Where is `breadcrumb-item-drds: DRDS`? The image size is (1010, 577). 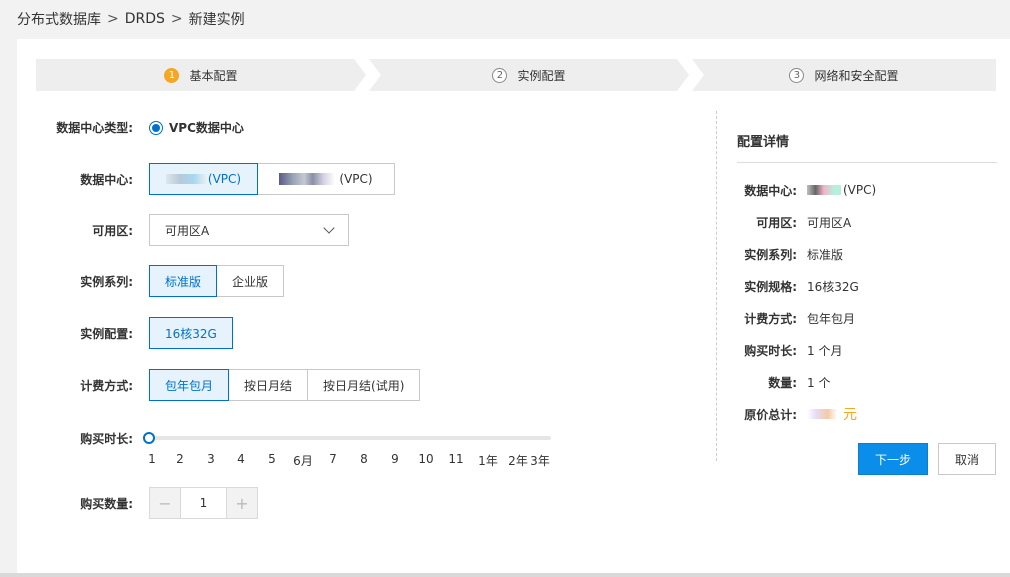
breadcrumb-item-drds: DRDS is located at coordinates (145, 19).